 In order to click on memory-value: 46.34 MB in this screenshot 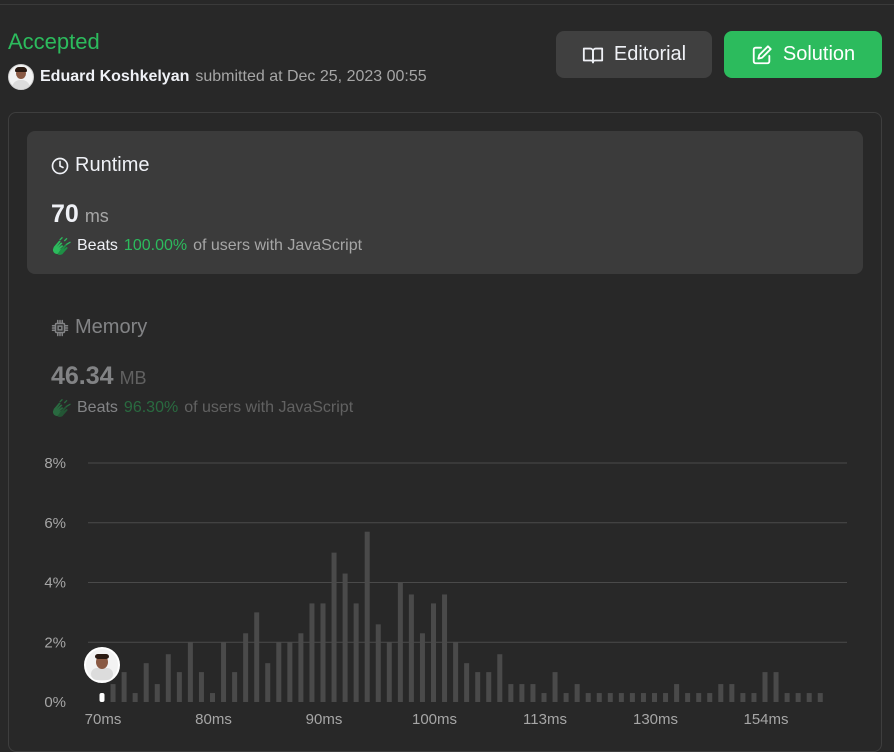, I will do `click(99, 376)`.